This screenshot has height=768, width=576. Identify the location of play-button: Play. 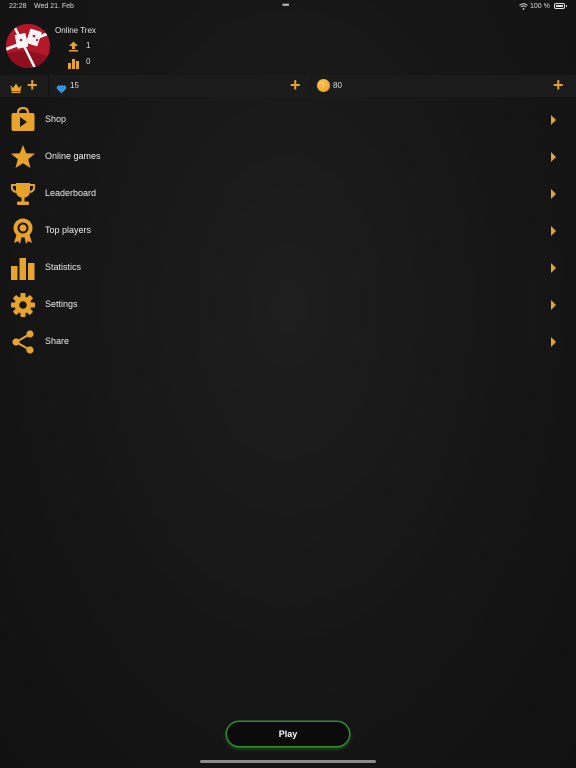
(288, 734).